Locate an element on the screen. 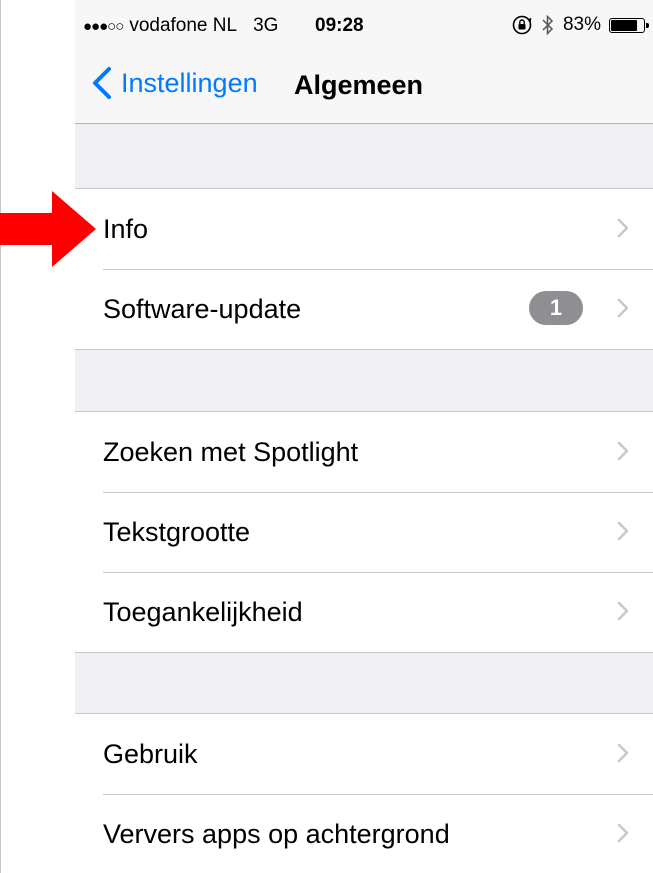 The height and width of the screenshot is (873, 653). cell-accessibility: Toegankelijkheid is located at coordinates (364, 612).